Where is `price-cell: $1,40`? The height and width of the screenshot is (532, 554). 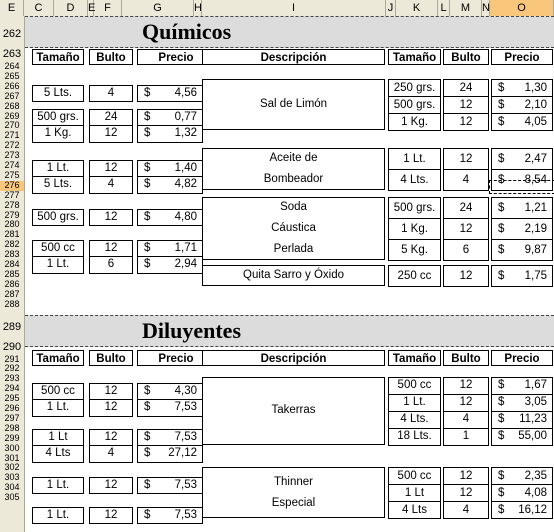
price-cell: $1,40 is located at coordinates (170, 169).